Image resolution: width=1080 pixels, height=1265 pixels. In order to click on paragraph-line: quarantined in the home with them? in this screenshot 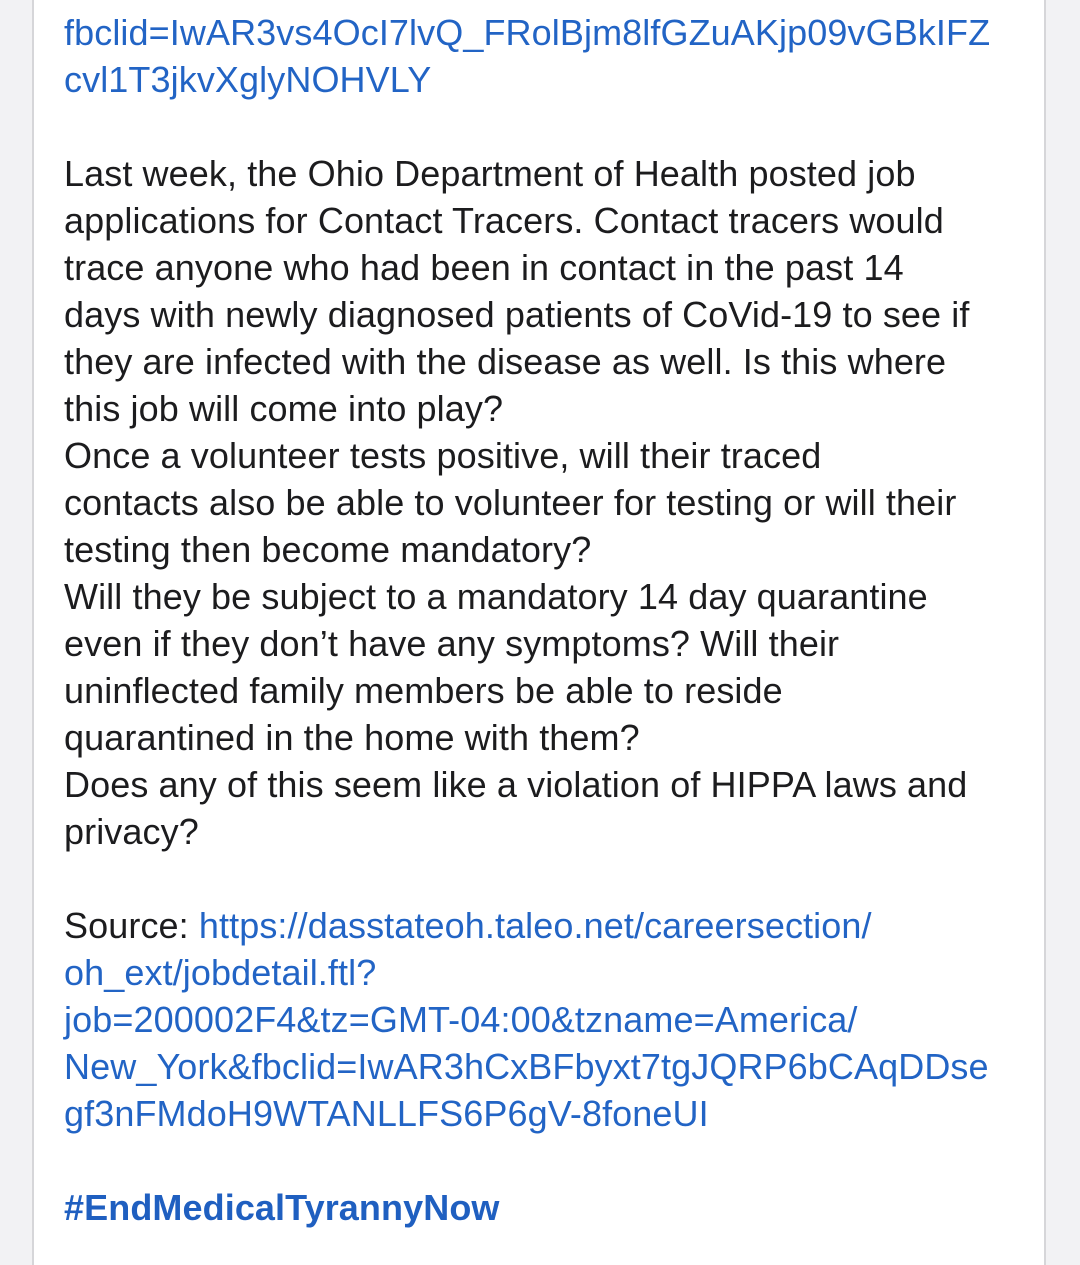, I will do `click(352, 737)`.